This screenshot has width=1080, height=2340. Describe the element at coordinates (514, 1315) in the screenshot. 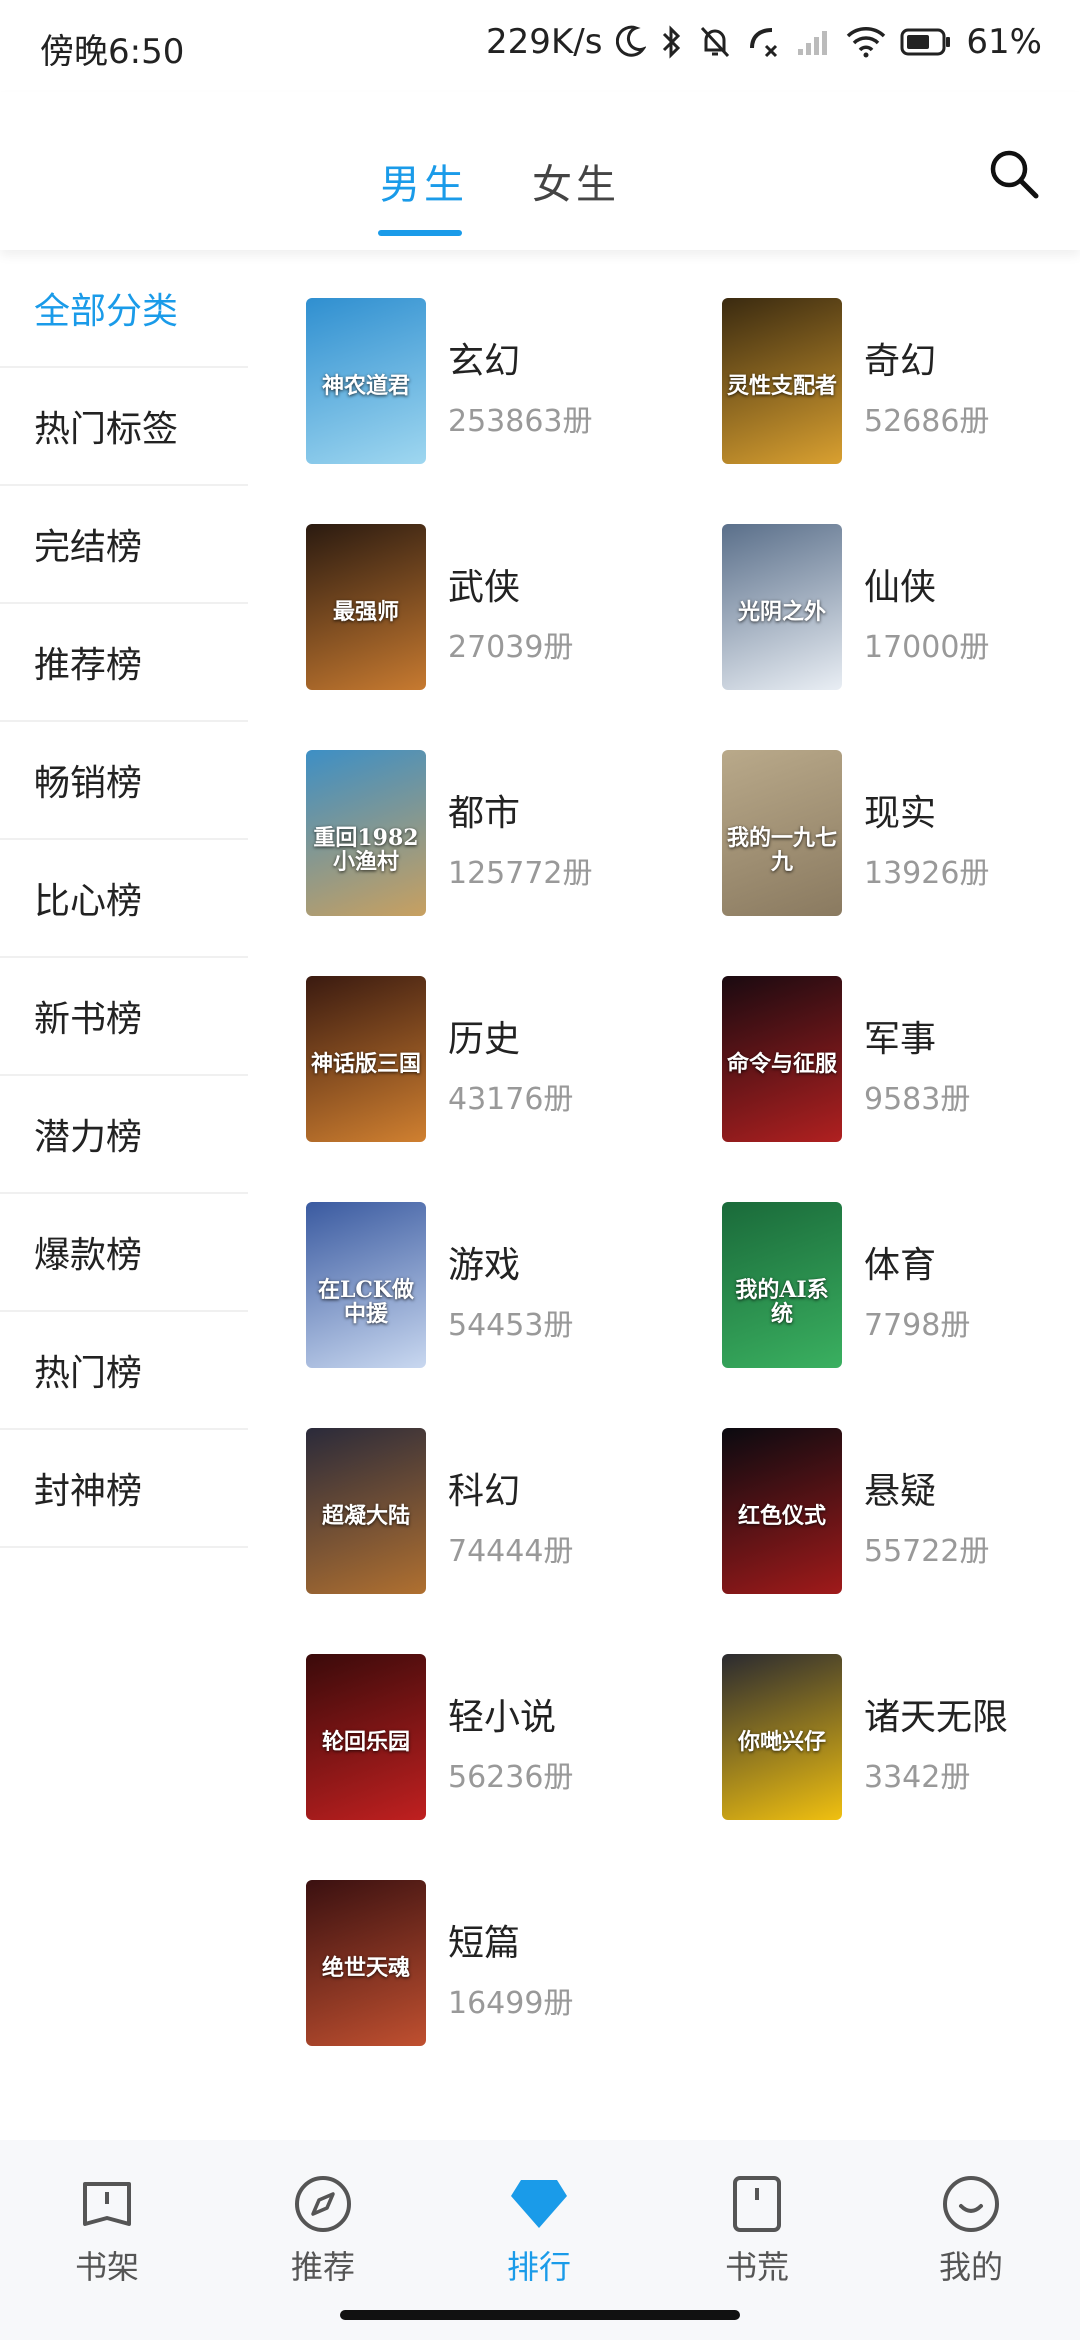

I see `genre-card: 在LCK做中援 游戏 54453册` at that location.